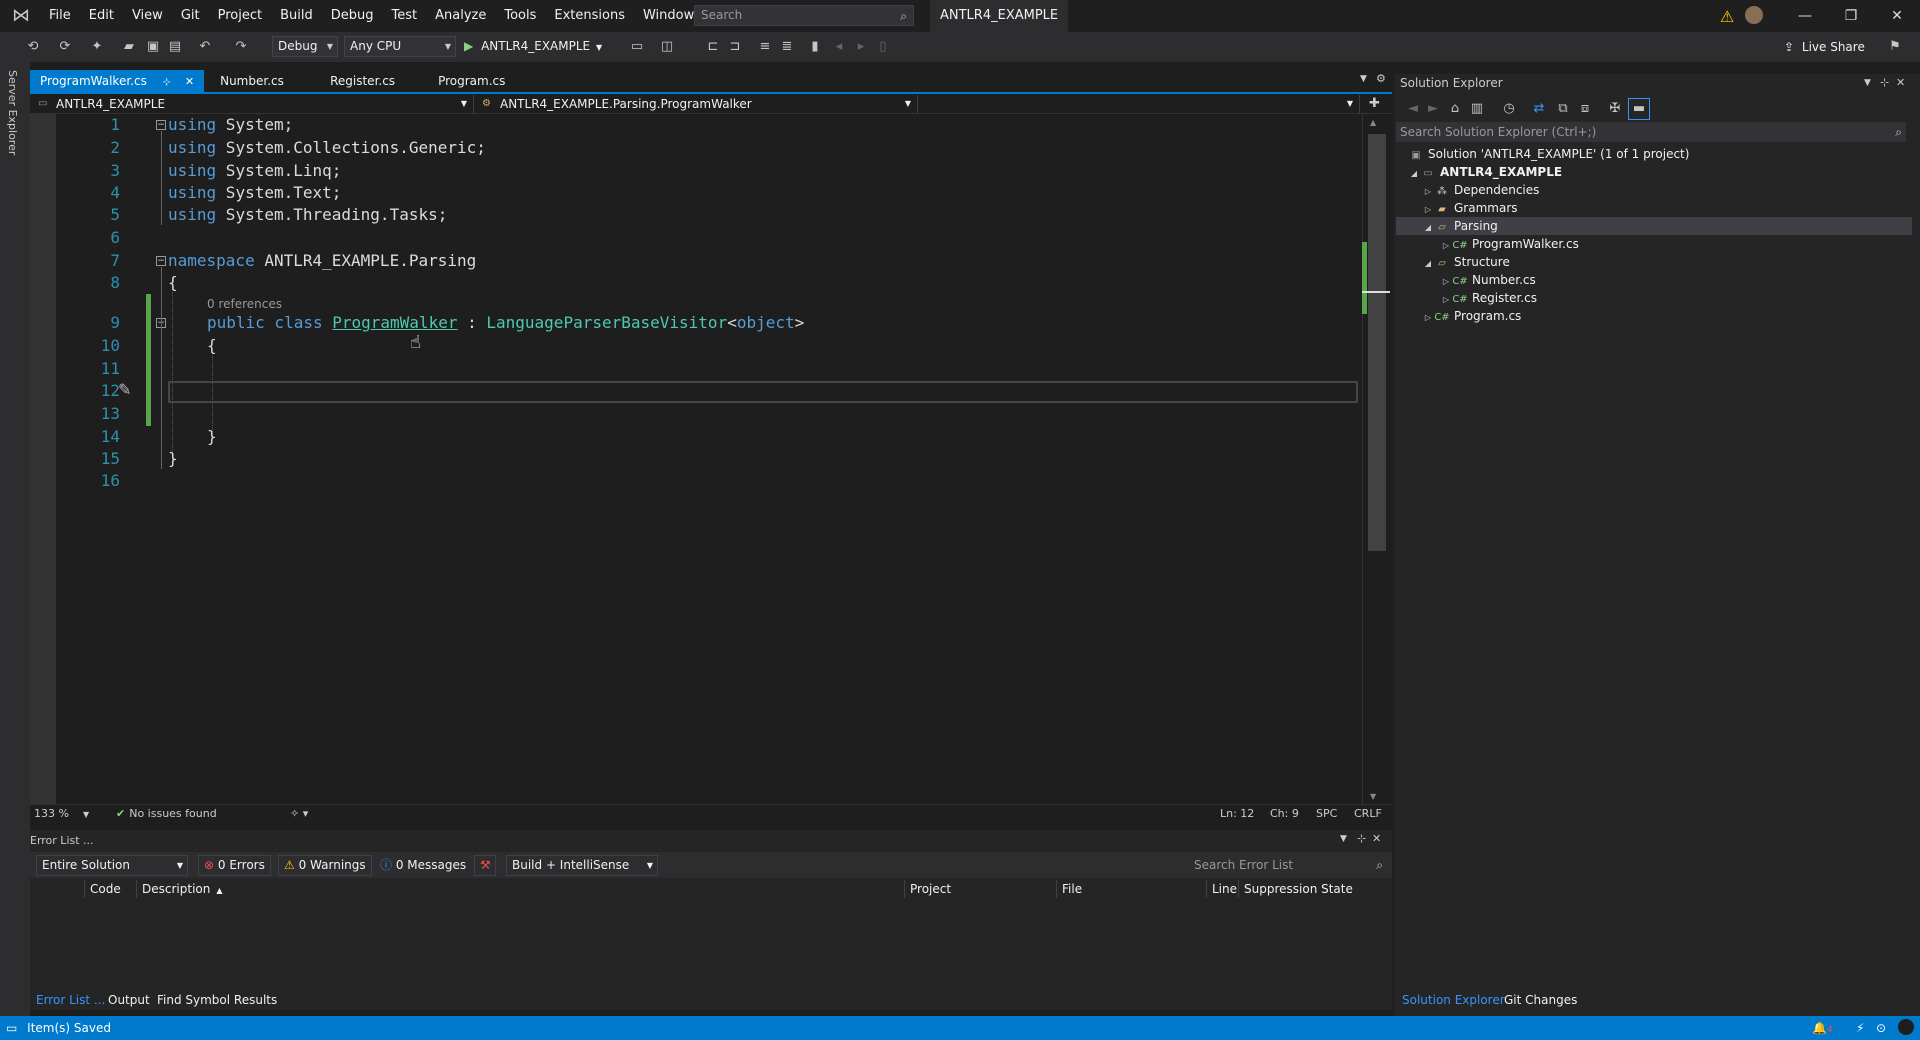  I want to click on open-file-icon: ▰, so click(129, 47).